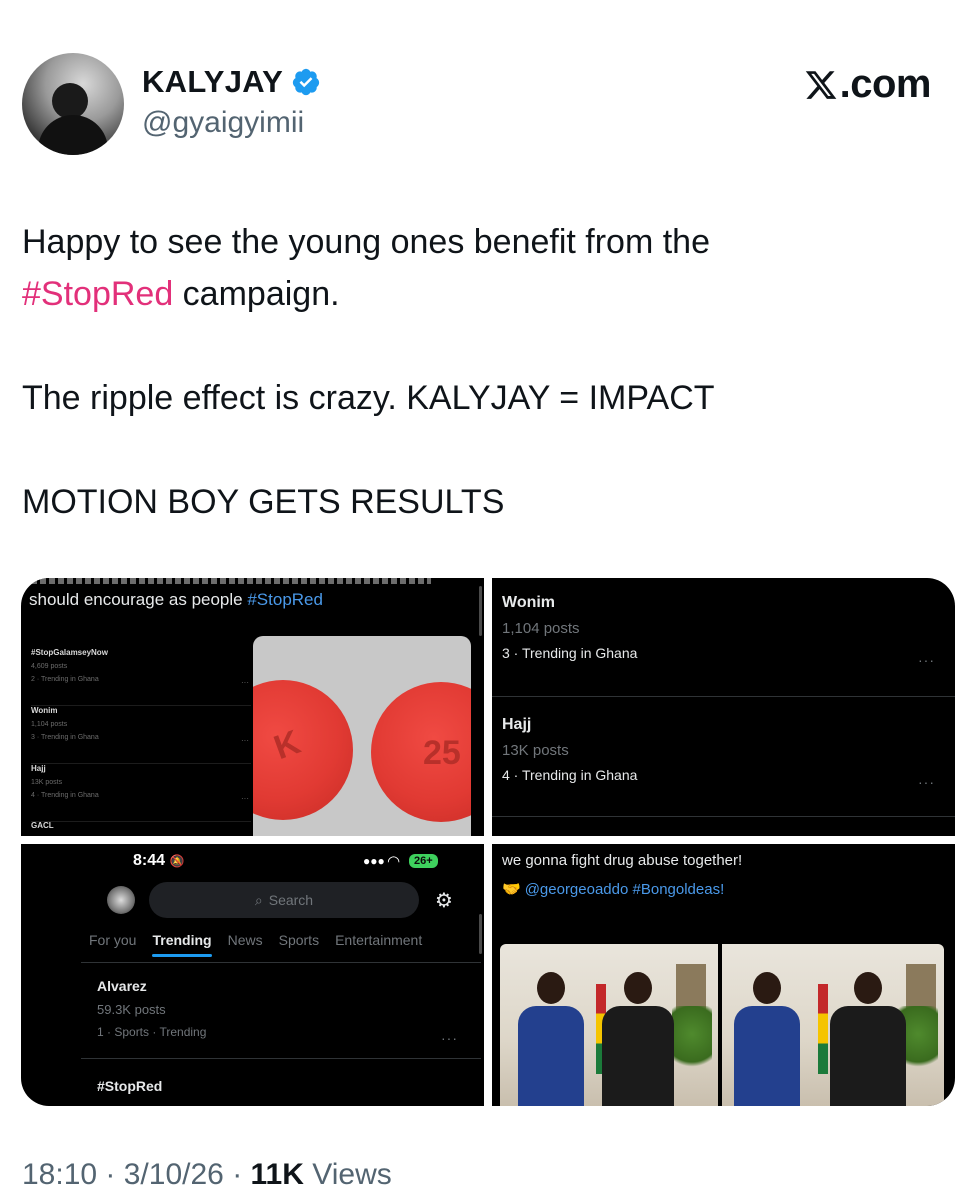  Describe the element at coordinates (130, 1086) in the screenshot. I see `trend-item: #StopRed` at that location.